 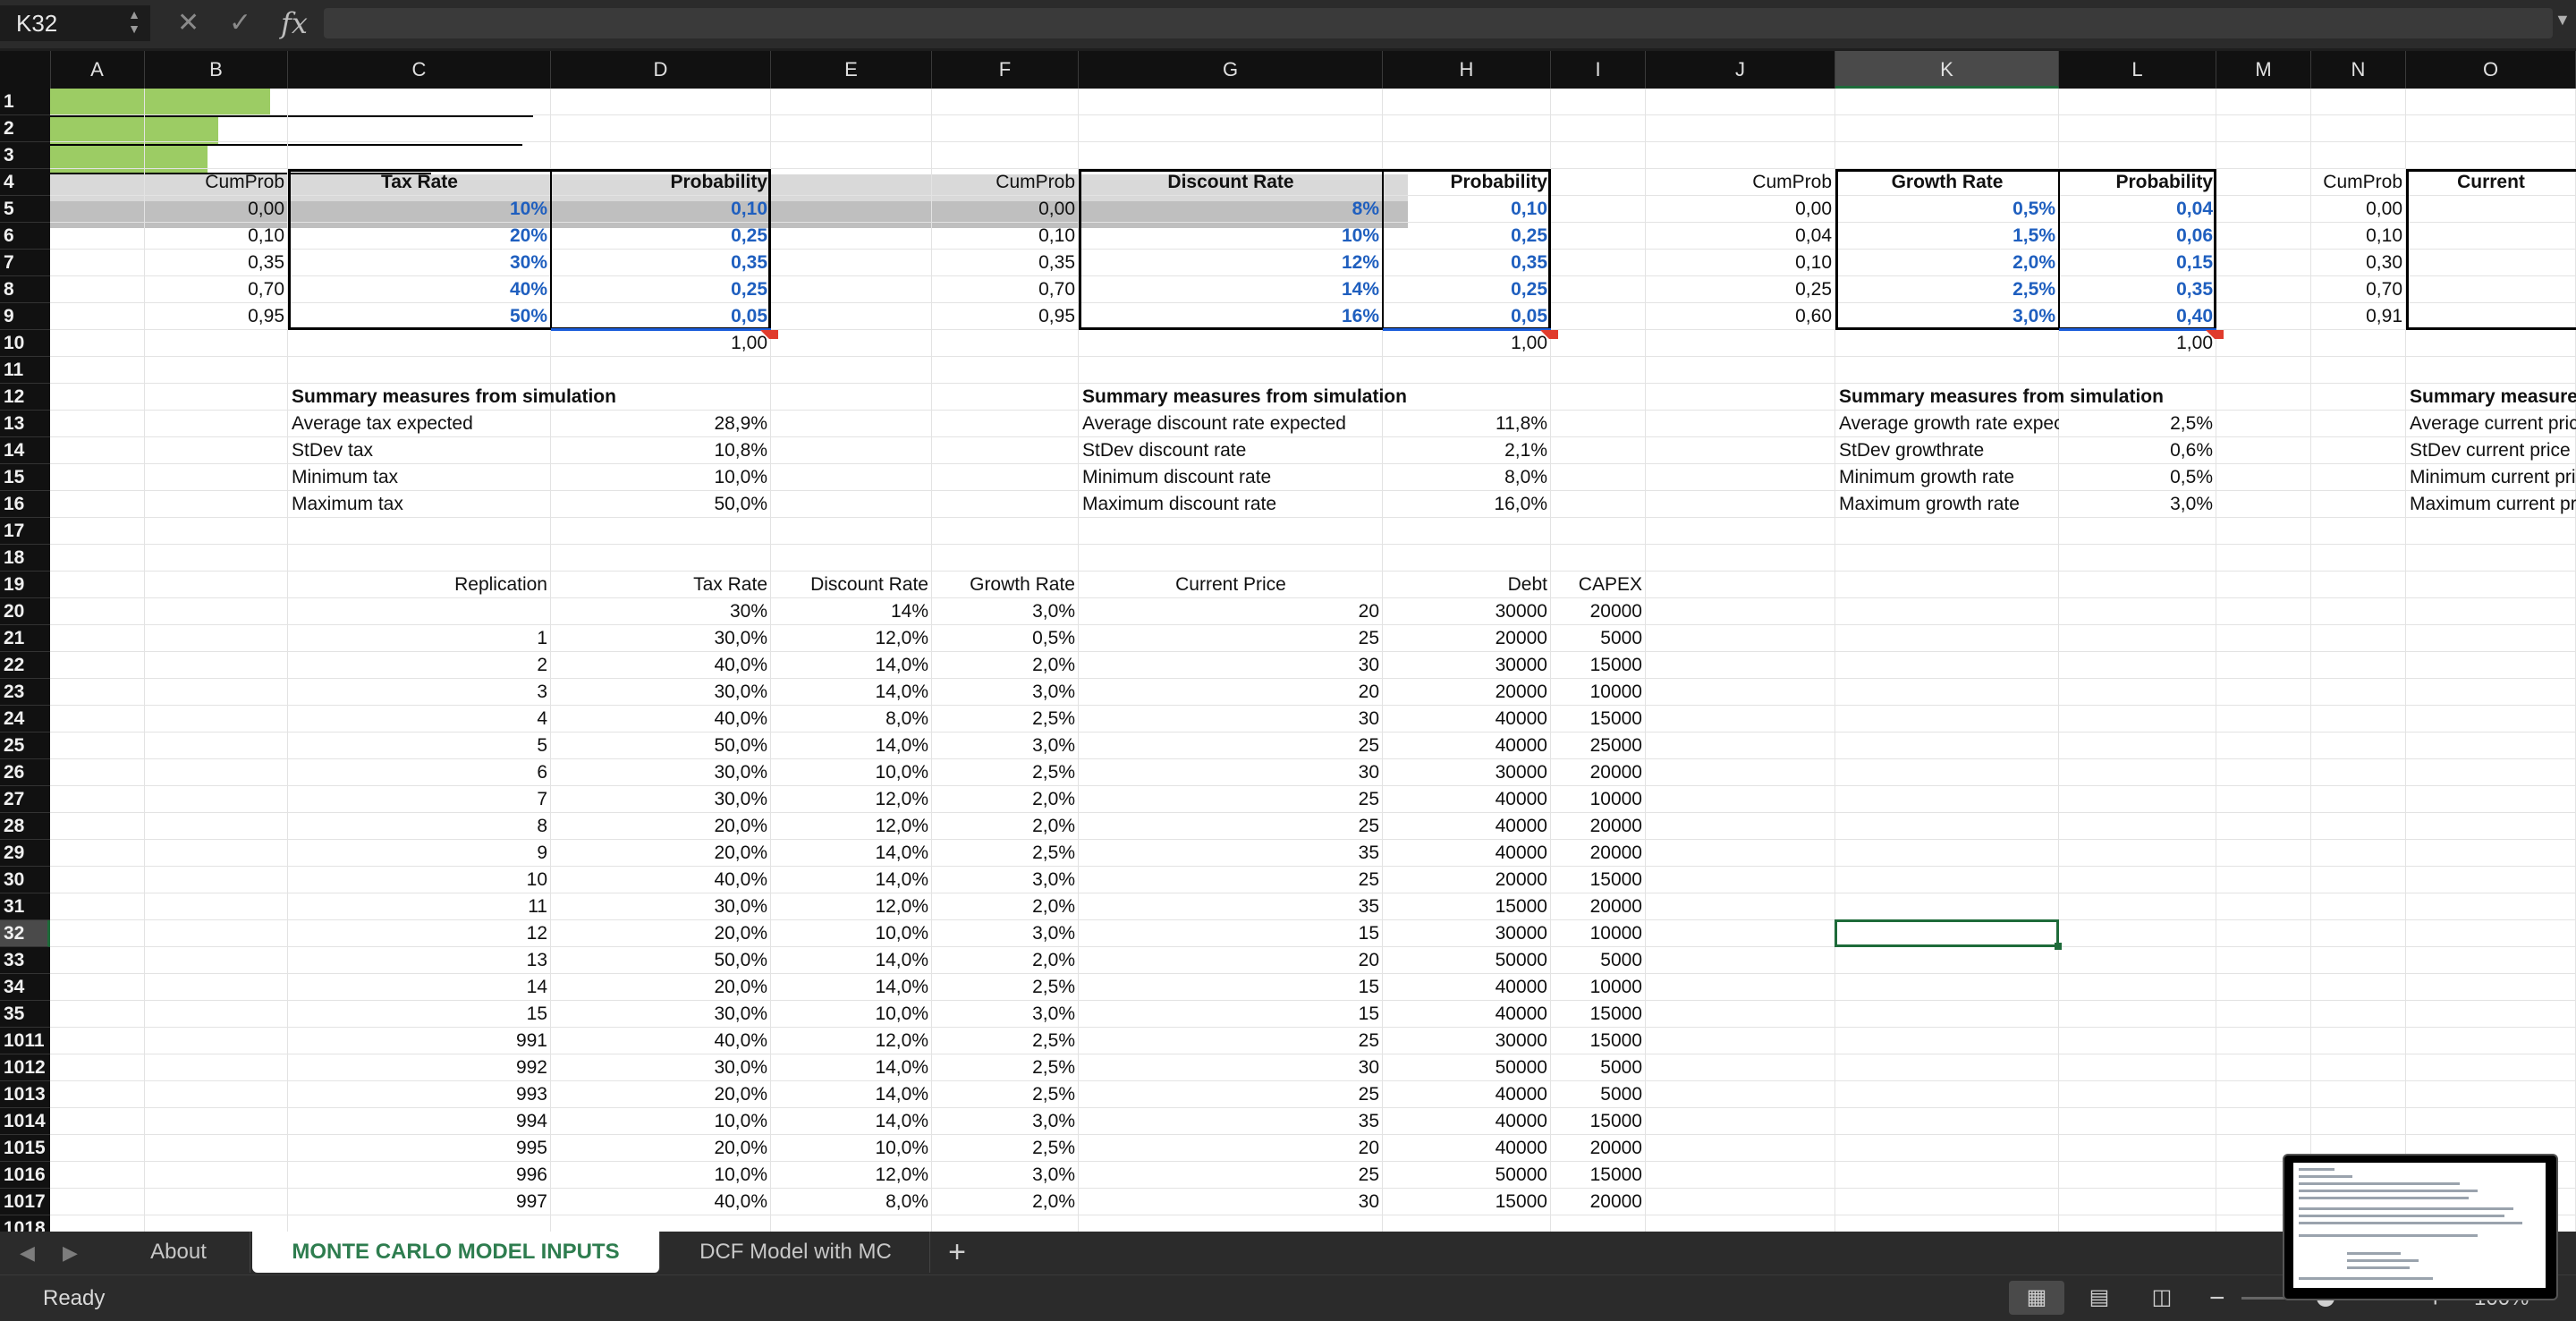 I want to click on growth_table-cumprob-cell: 0,00, so click(x=1740, y=210).